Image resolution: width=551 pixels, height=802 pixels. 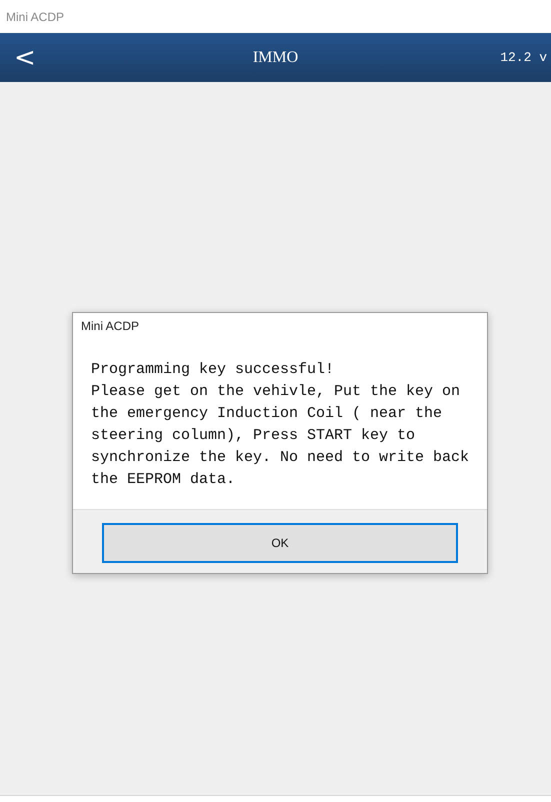 I want to click on window-title: Mini ACDP, so click(x=35, y=17).